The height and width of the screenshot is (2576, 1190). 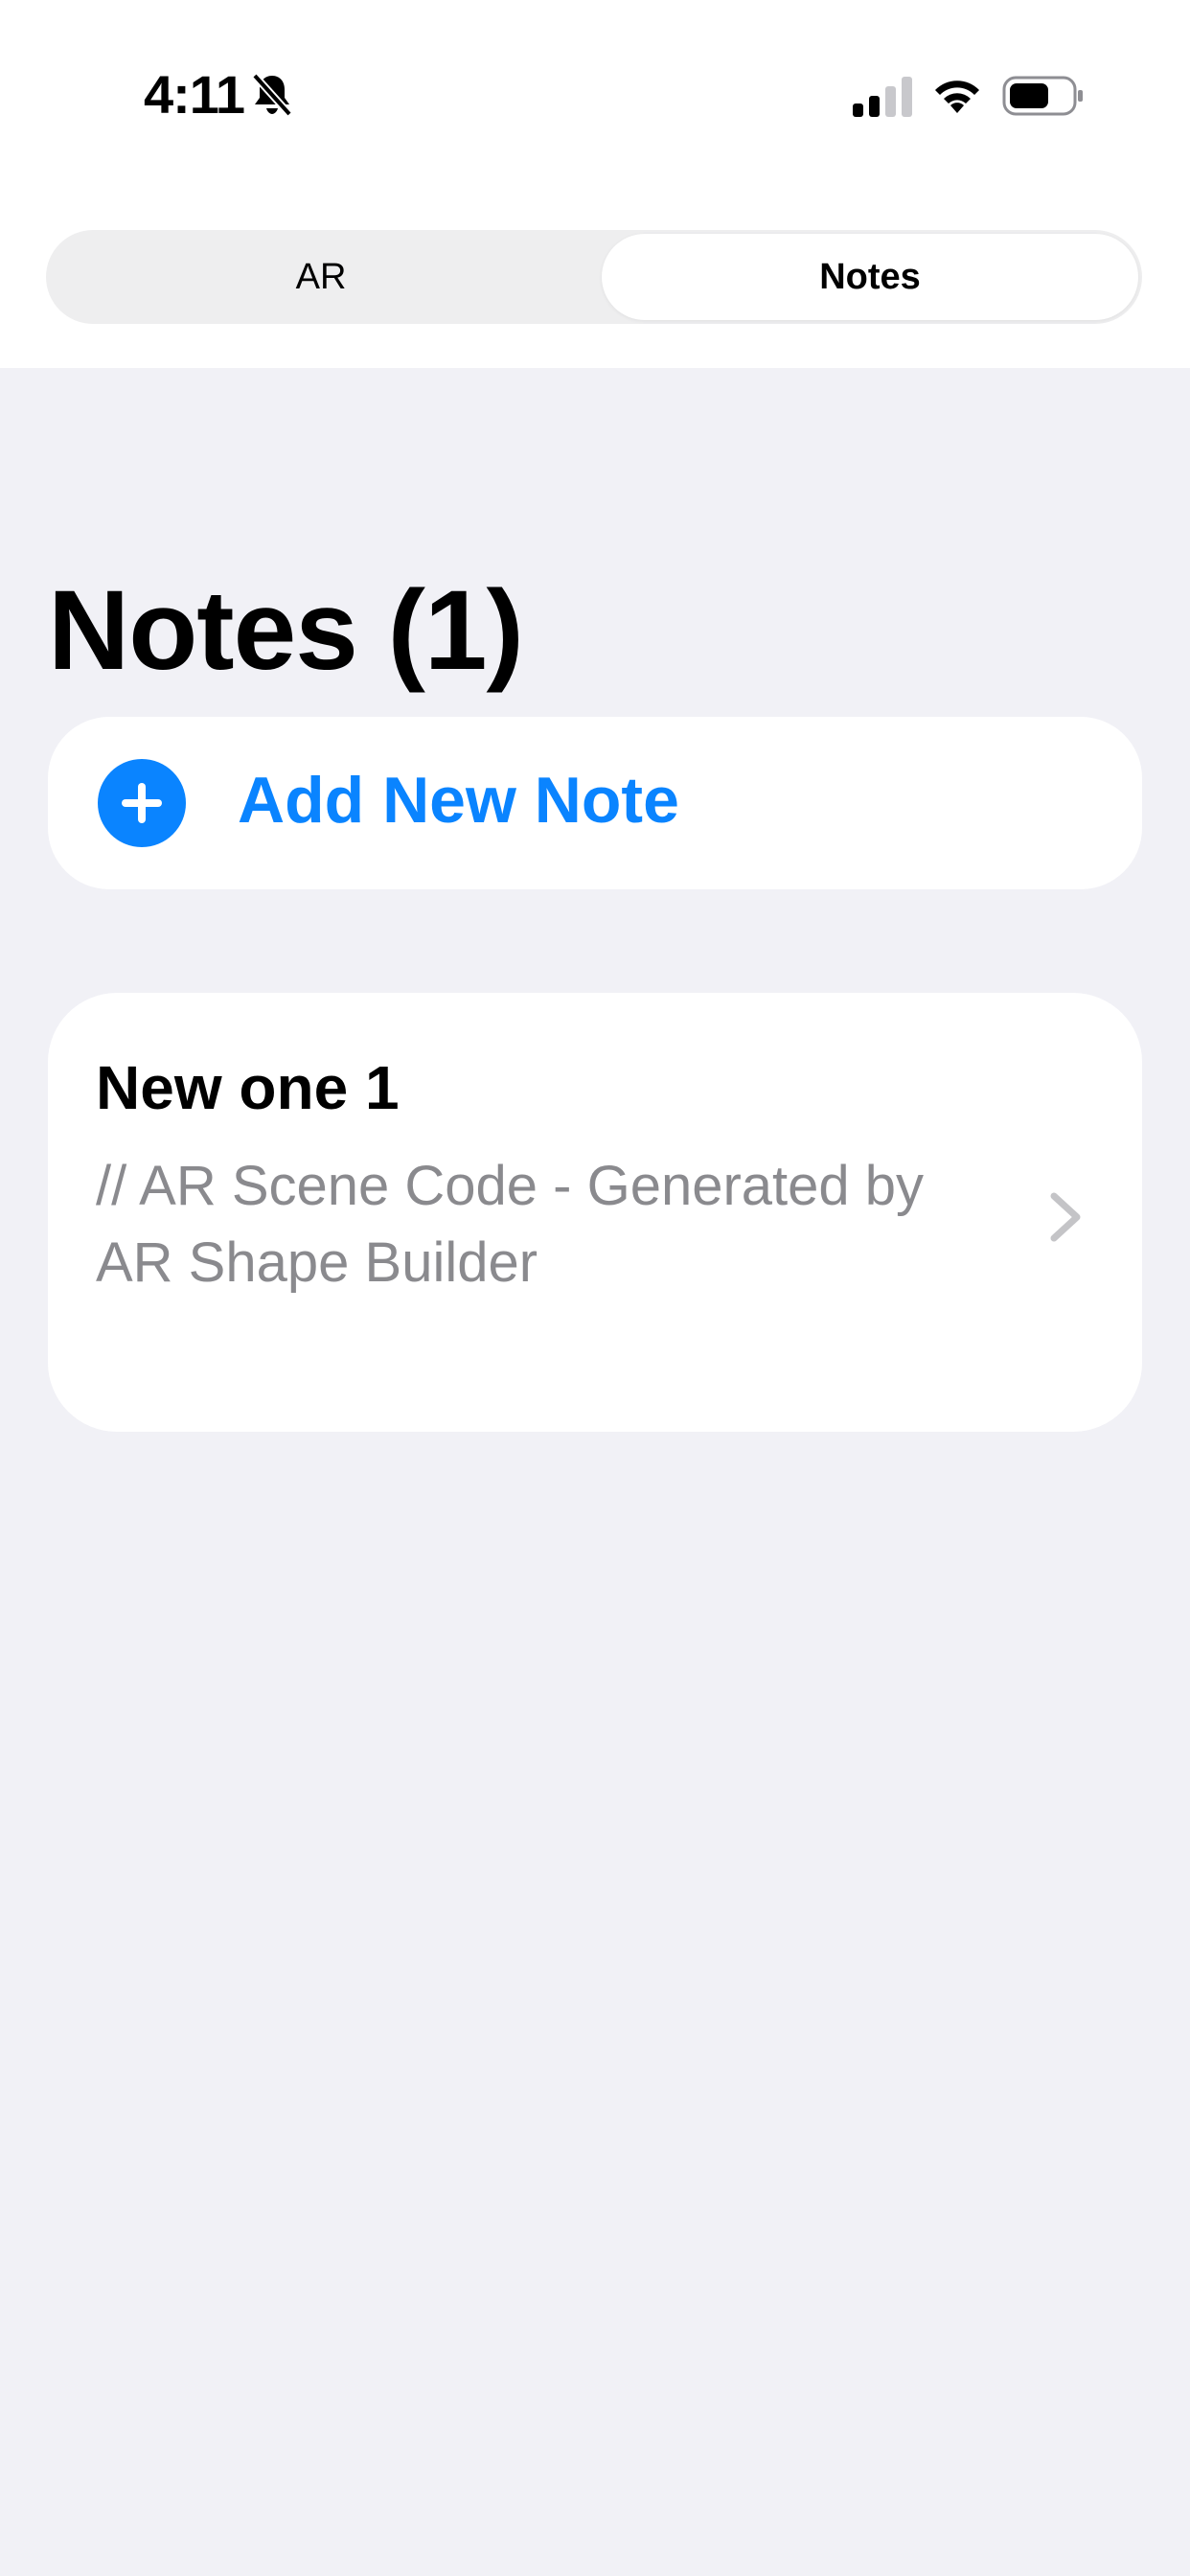 I want to click on add-new-note-label: Add New Note, so click(x=459, y=800).